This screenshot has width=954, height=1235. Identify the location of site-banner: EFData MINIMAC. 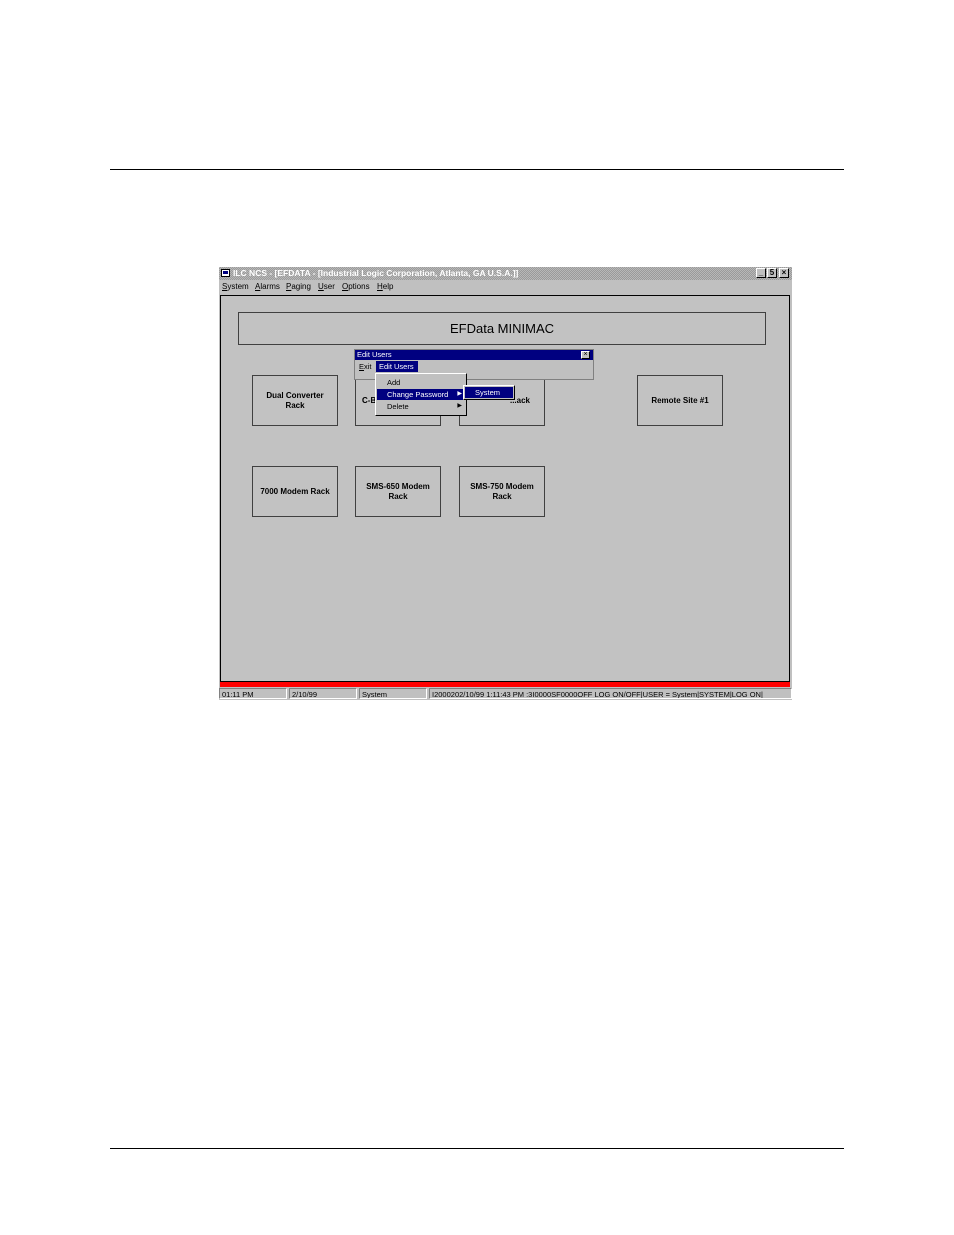
(502, 328).